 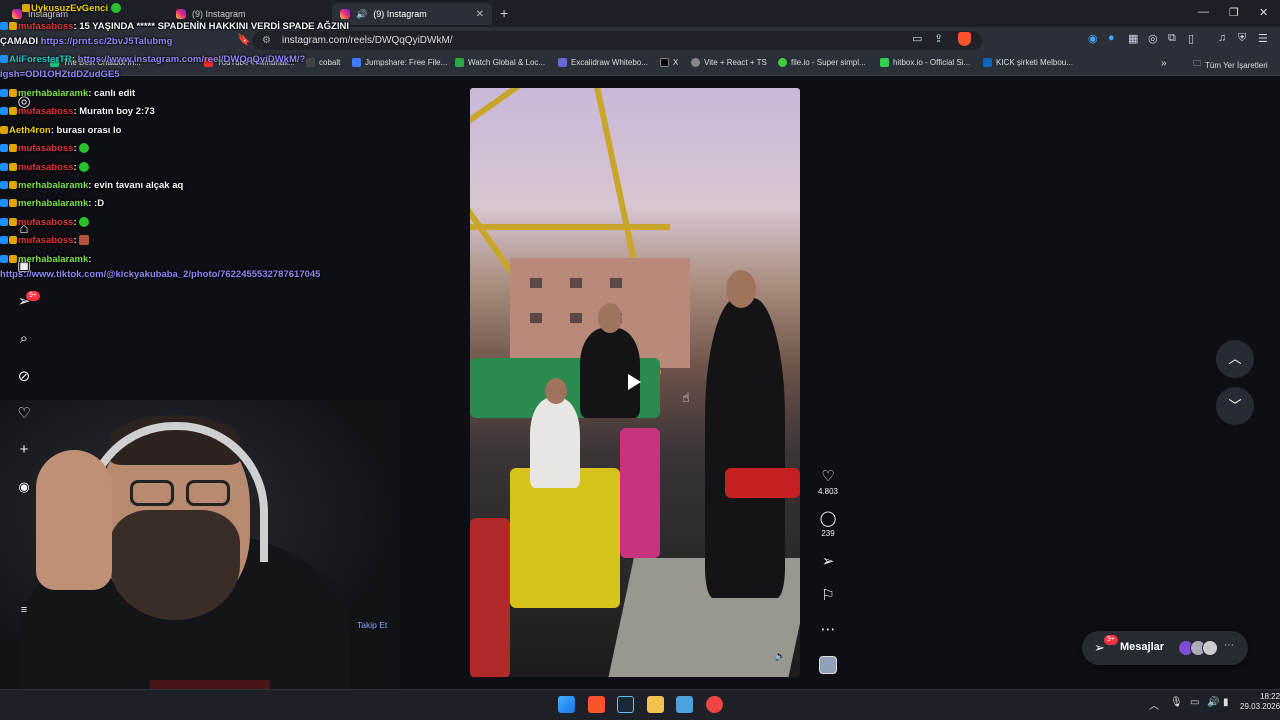 I want to click on extension-grid-icon: ▦, so click(x=1133, y=38).